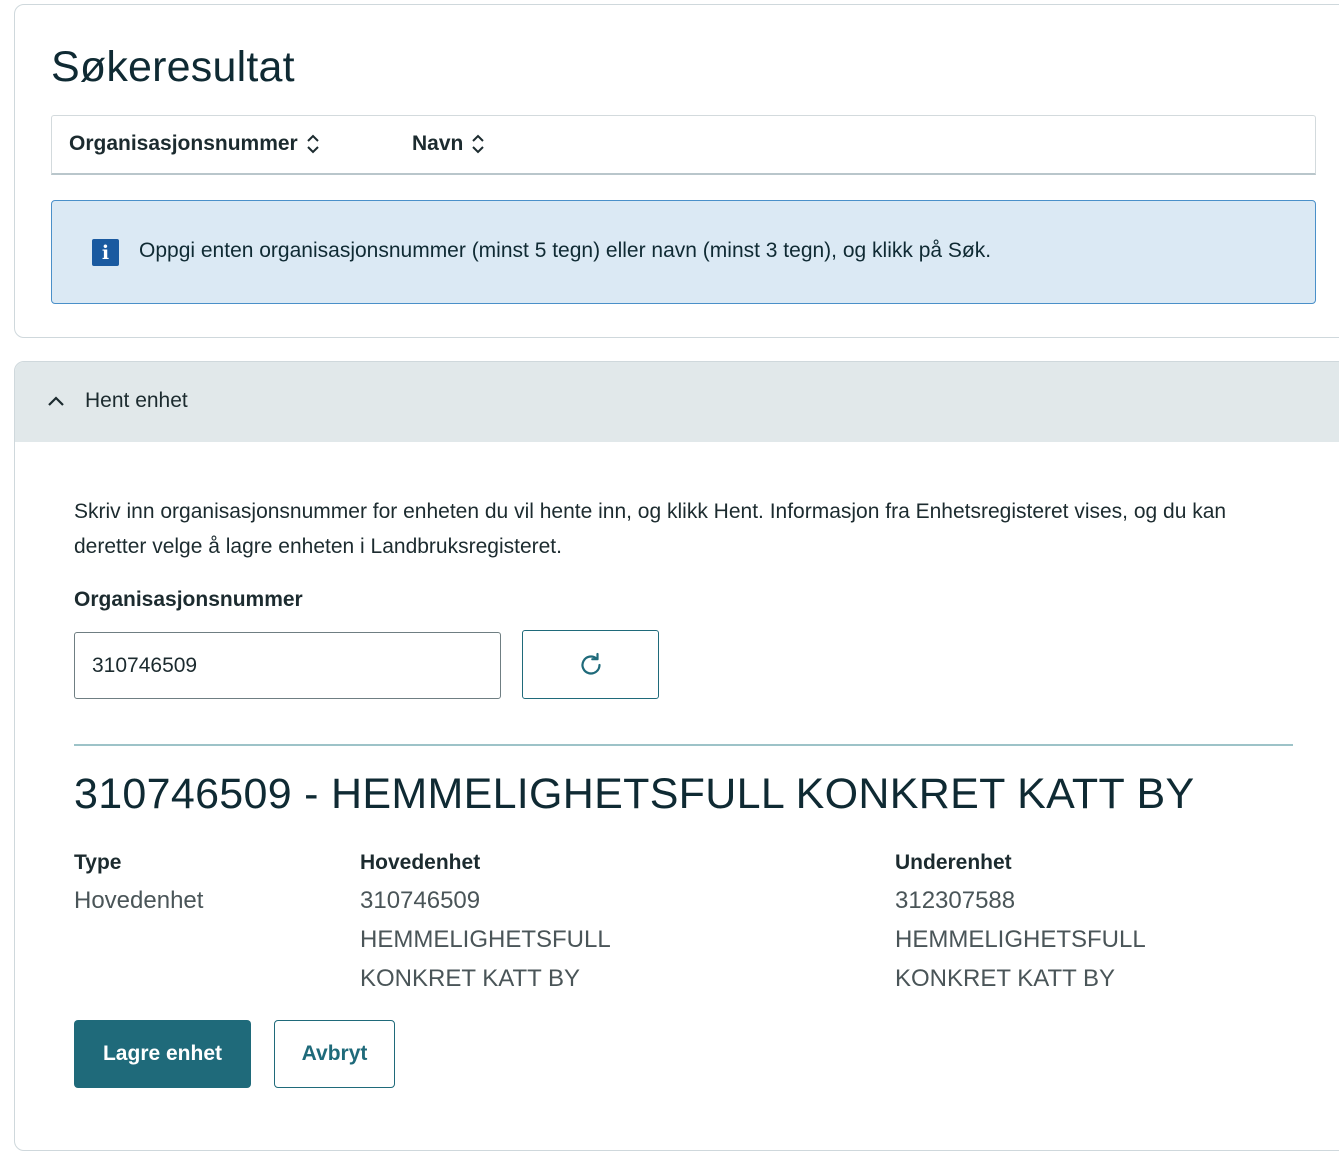  Describe the element at coordinates (56, 401) in the screenshot. I see `chevron-up-icon` at that location.